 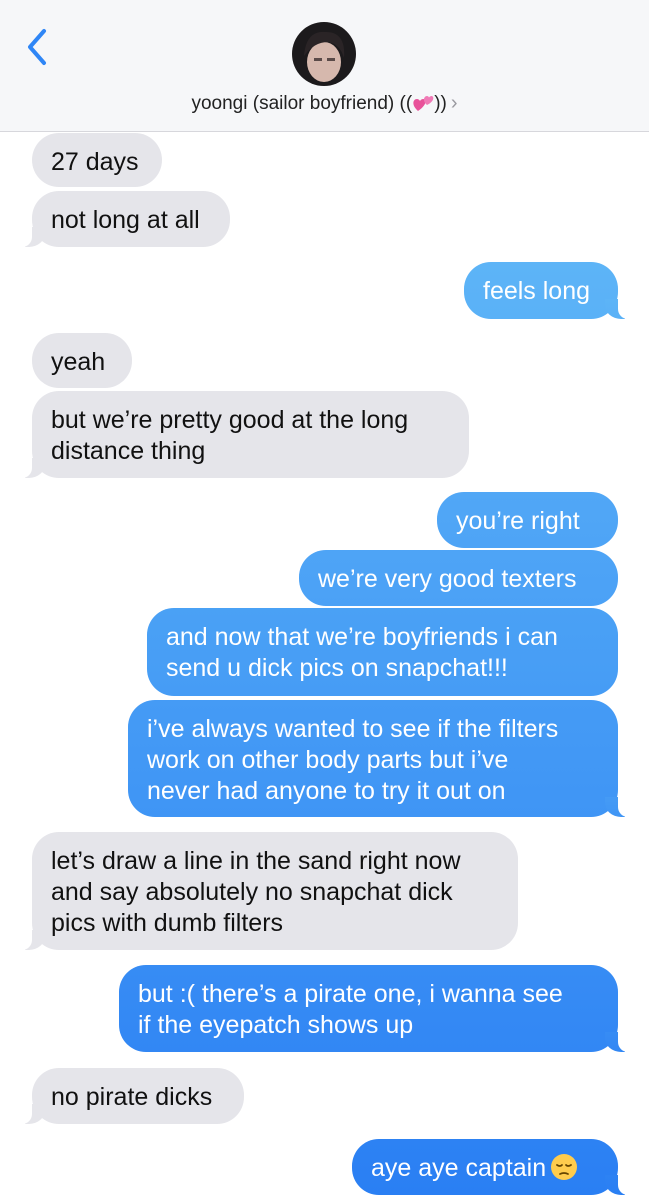 What do you see at coordinates (256, 861) in the screenshot?
I see `message-text-line: let’s draw a line in the sand right now` at bounding box center [256, 861].